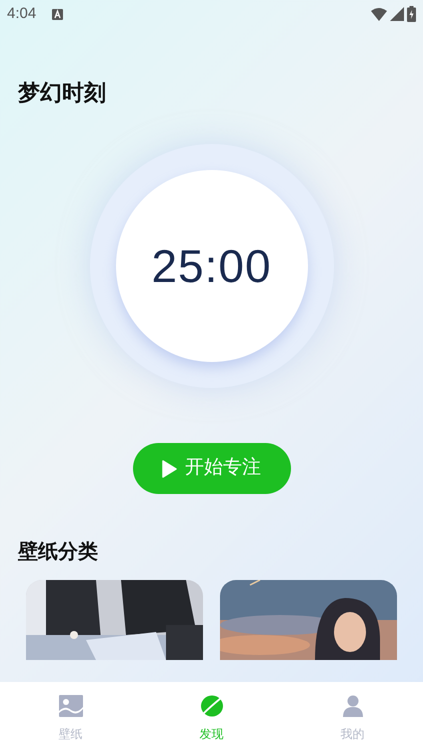 This screenshot has height=753, width=423. Describe the element at coordinates (212, 706) in the screenshot. I see `leaf-icon` at that location.